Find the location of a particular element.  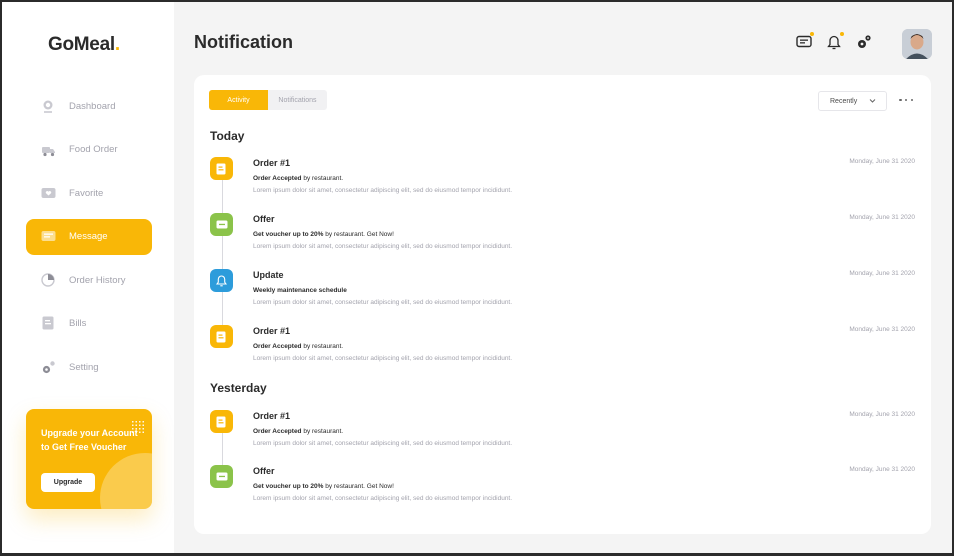

sidebar-item-label: Food Order is located at coordinates (93, 149).